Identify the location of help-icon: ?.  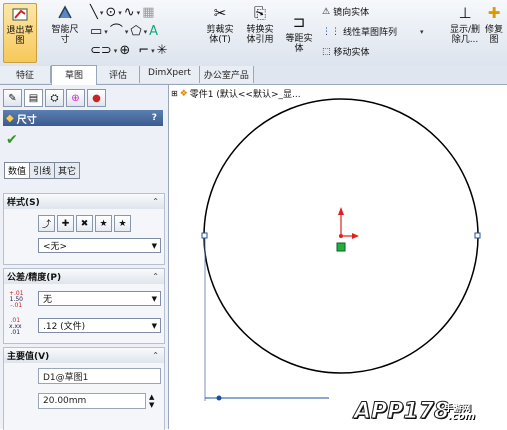
(154, 118).